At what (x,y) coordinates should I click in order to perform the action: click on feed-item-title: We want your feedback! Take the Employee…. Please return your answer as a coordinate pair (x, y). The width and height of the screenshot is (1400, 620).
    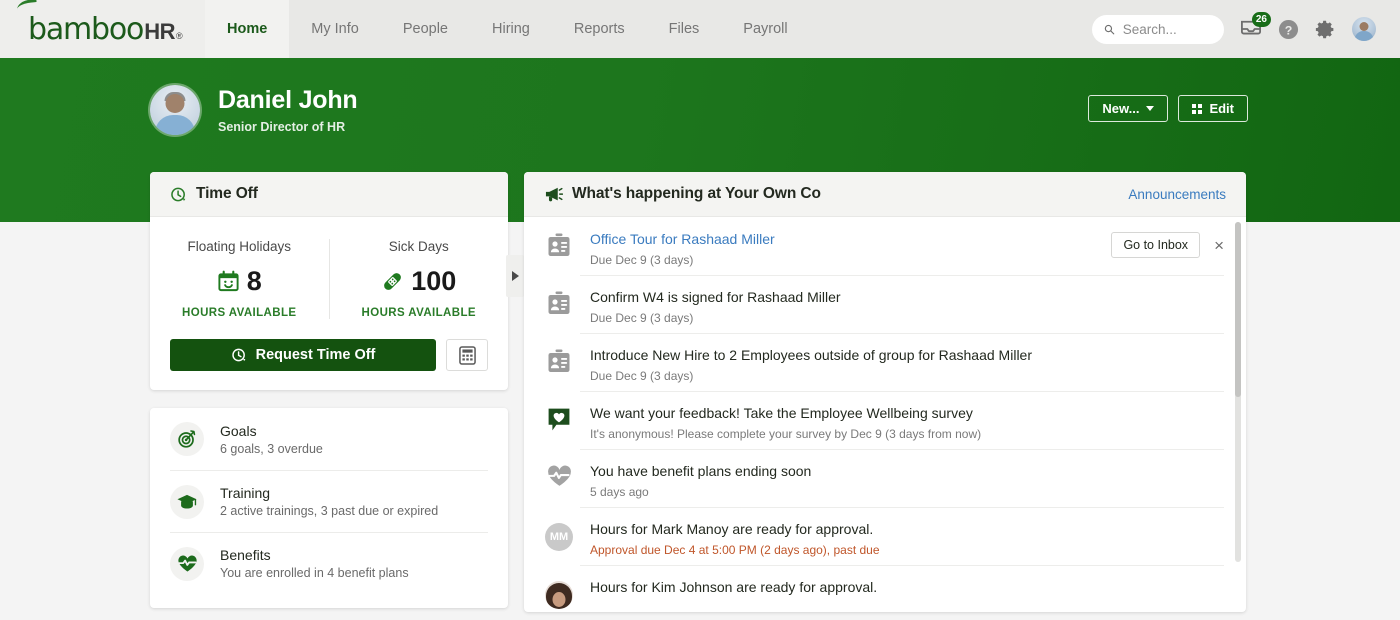
    Looking at the image, I should click on (781, 413).